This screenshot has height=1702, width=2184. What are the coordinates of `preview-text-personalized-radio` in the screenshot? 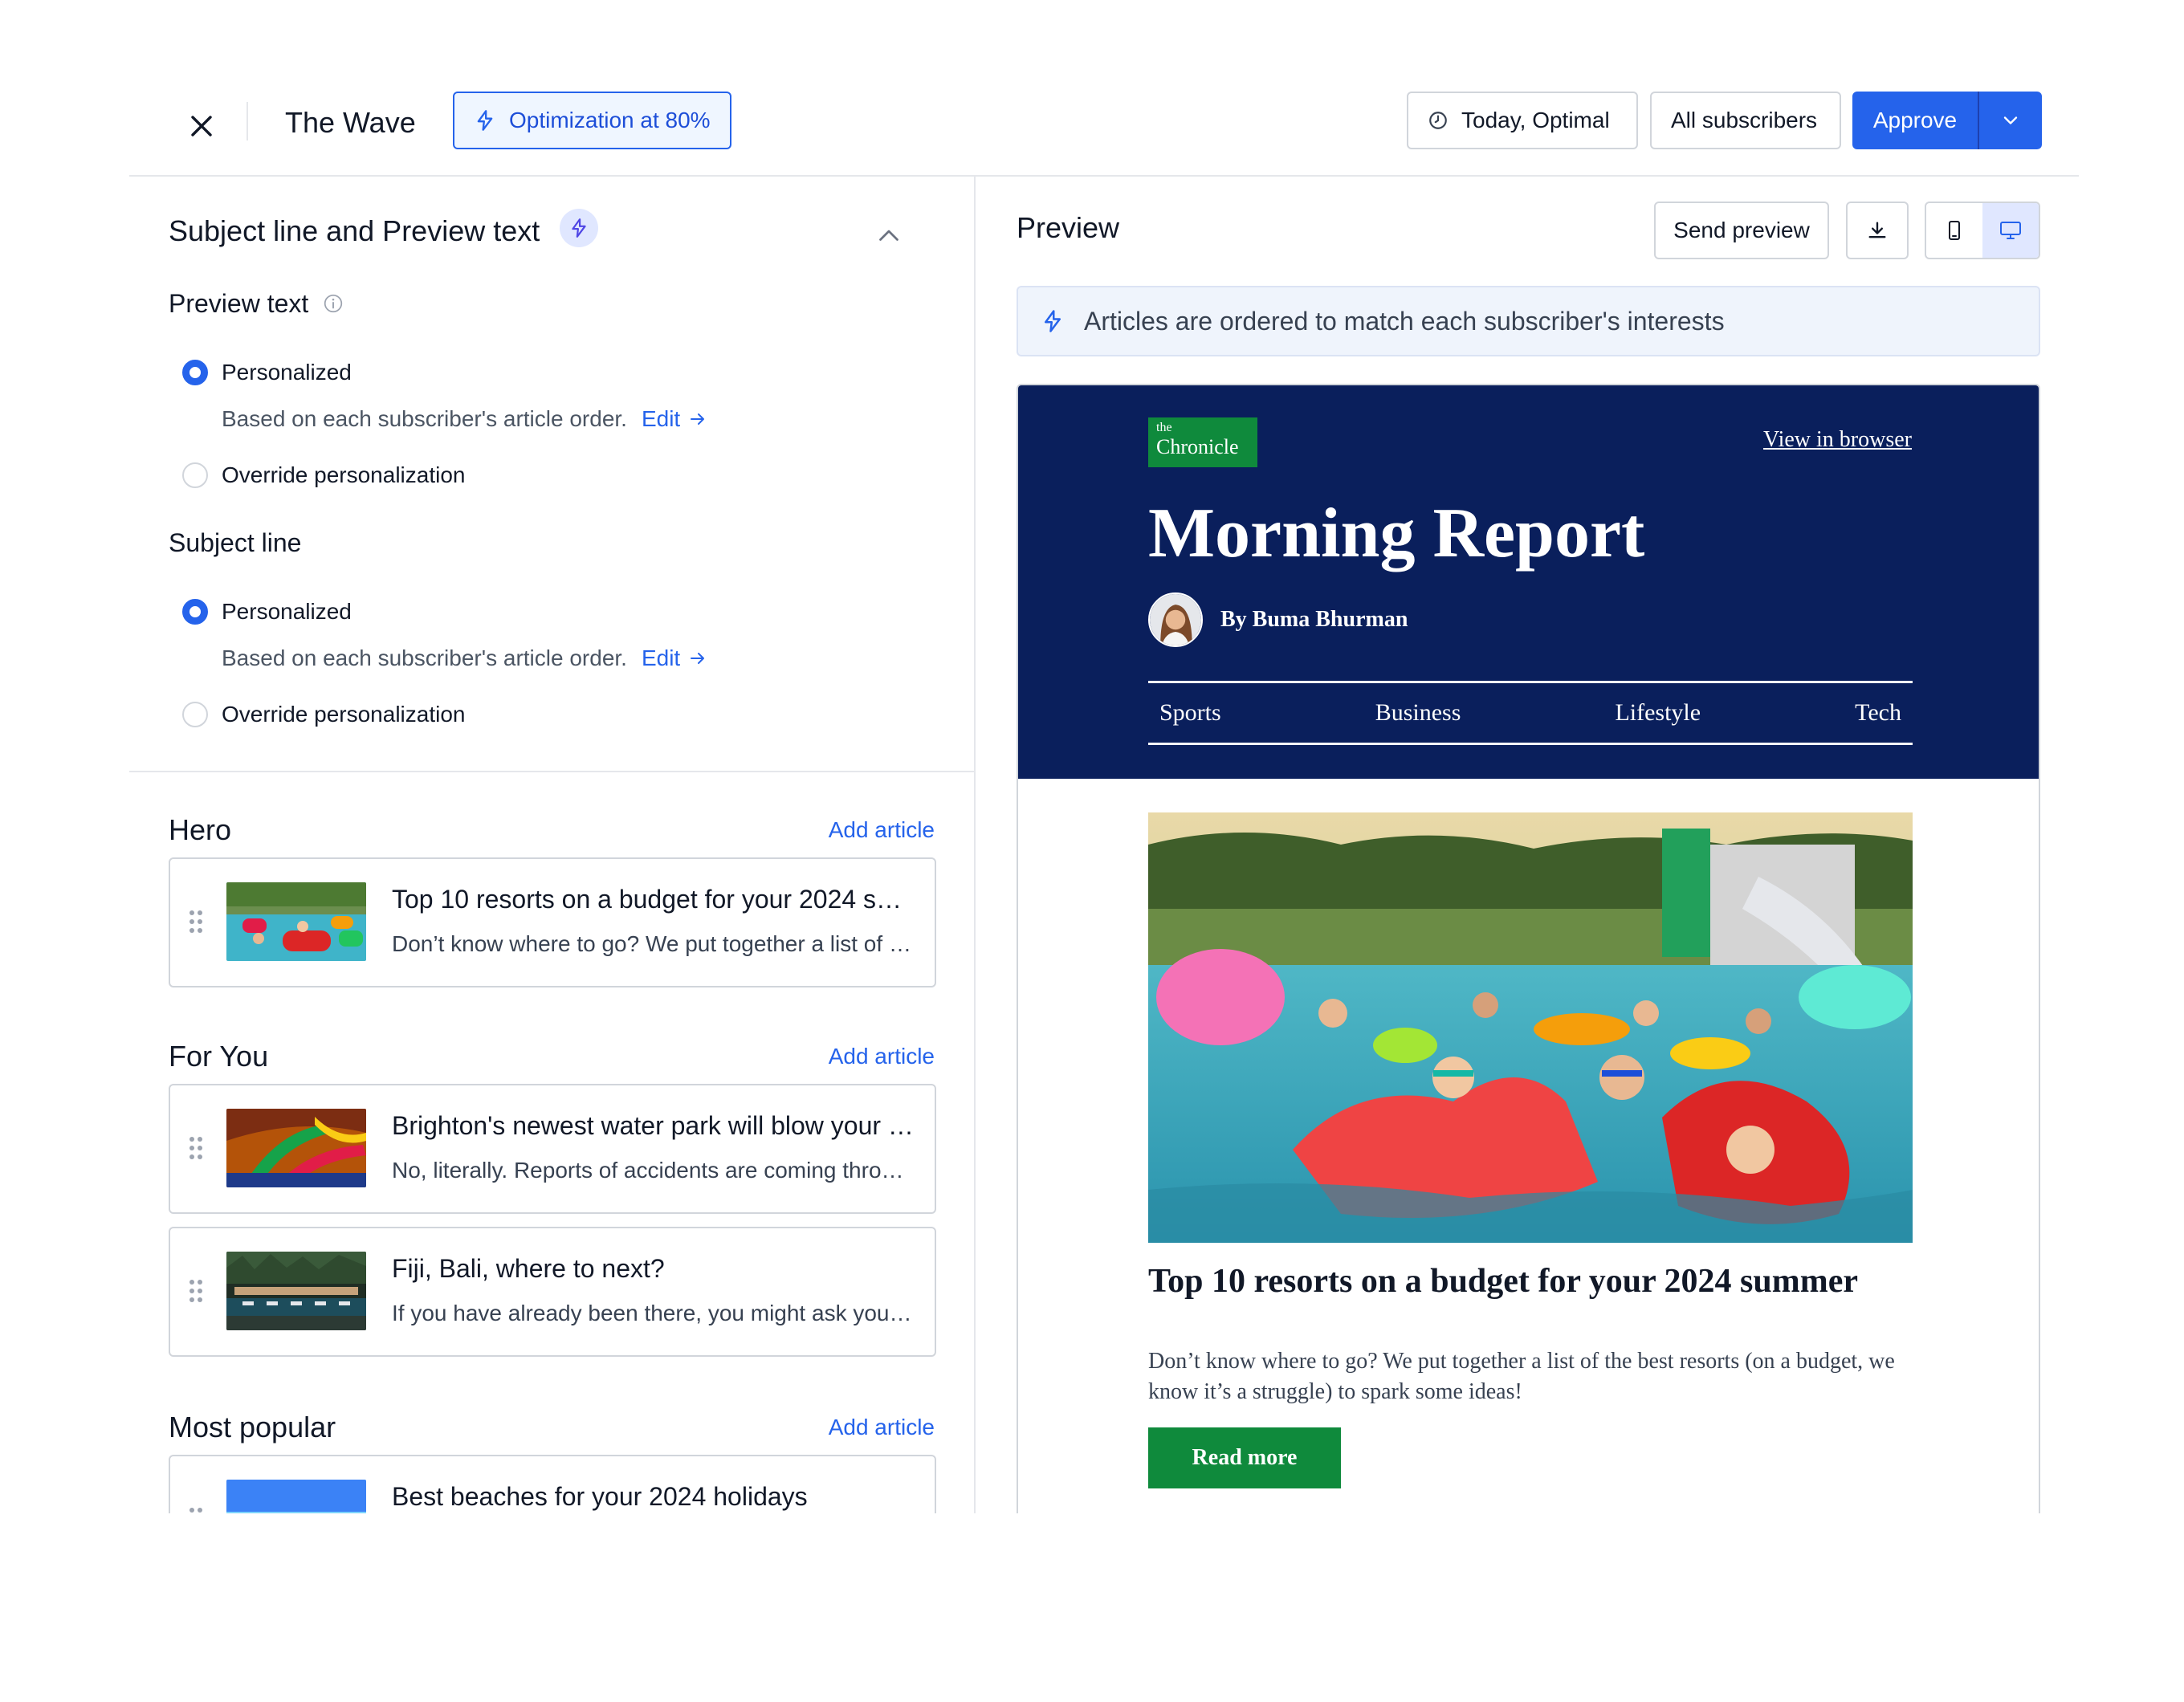 It's located at (195, 372).